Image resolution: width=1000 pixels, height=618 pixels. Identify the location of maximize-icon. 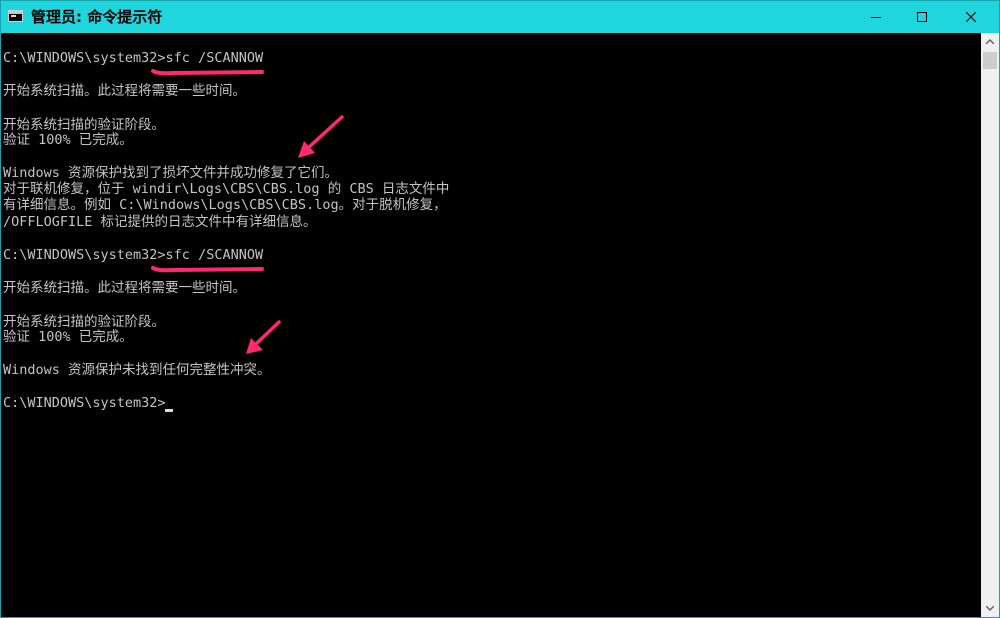
(922, 17).